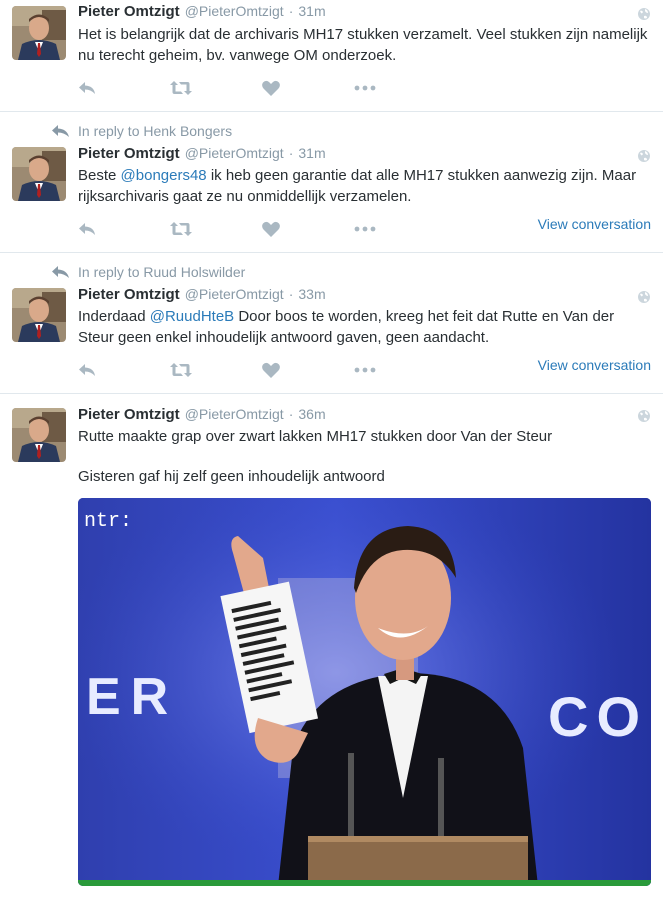  What do you see at coordinates (311, 294) in the screenshot?
I see `tweet-timestamp: 33m` at bounding box center [311, 294].